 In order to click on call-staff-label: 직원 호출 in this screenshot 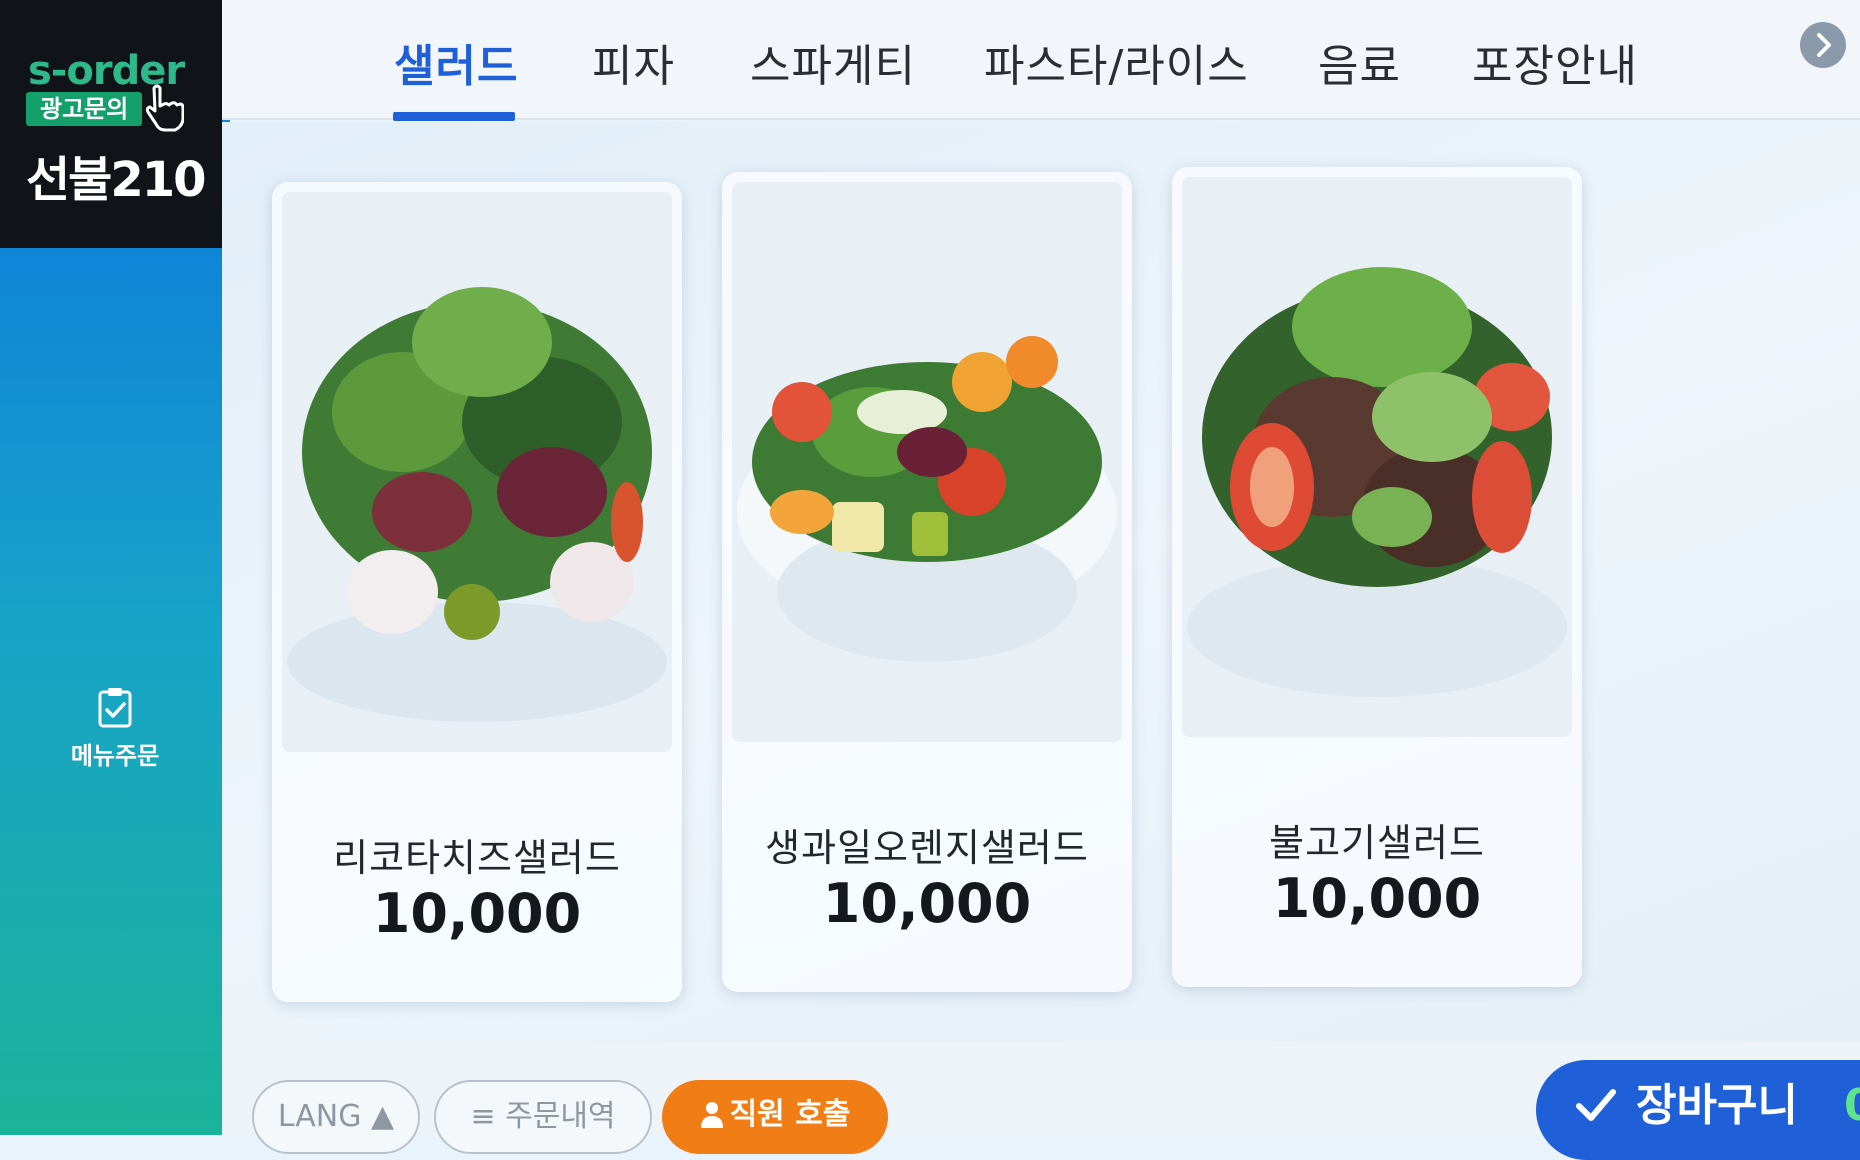, I will do `click(790, 1114)`.